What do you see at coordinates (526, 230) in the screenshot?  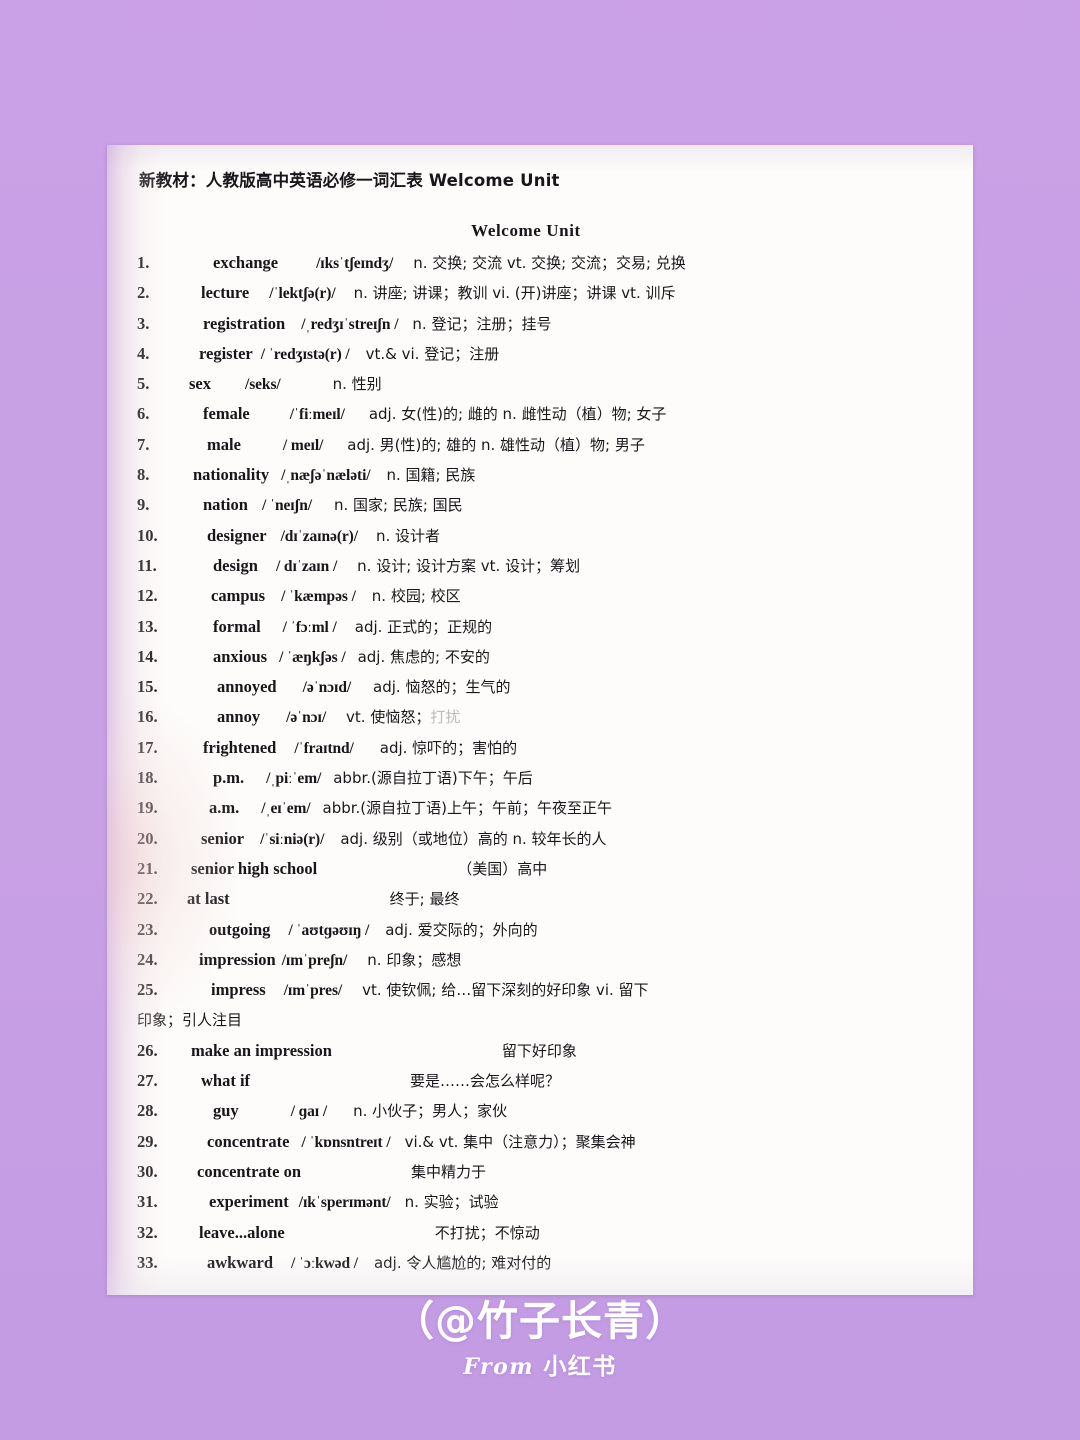 I see `unit-heading: Welcome Unit` at bounding box center [526, 230].